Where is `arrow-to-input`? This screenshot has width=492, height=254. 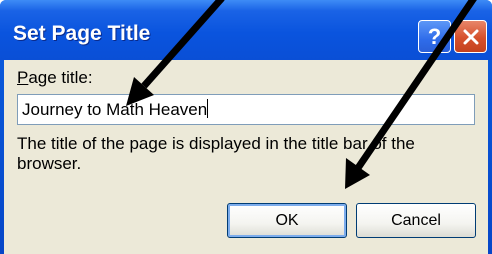
arrow-to-input is located at coordinates (175, 53).